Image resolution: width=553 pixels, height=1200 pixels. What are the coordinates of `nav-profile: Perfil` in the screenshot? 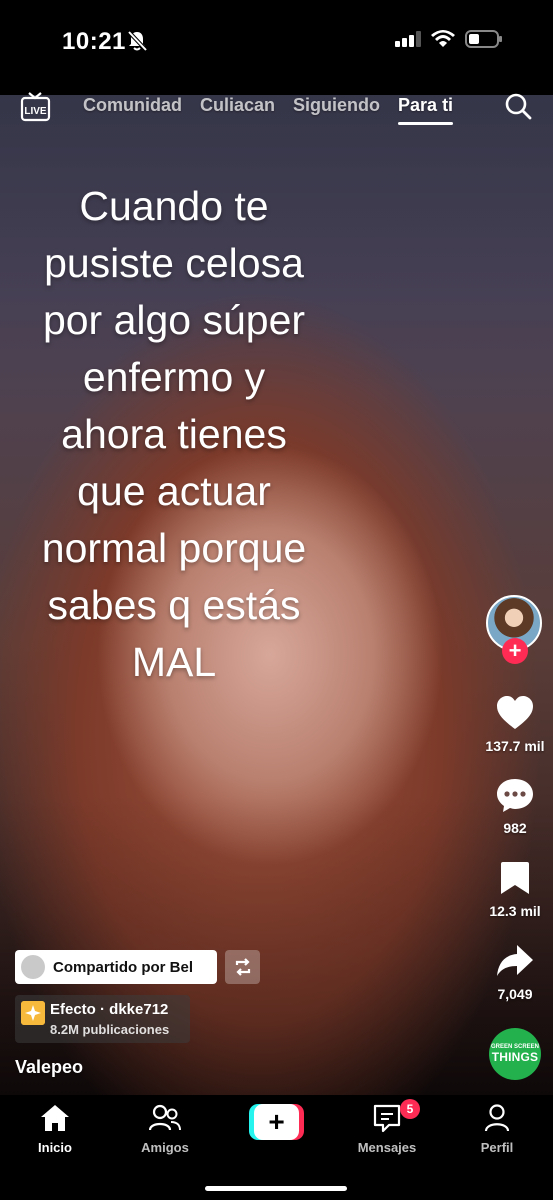 It's located at (497, 1129).